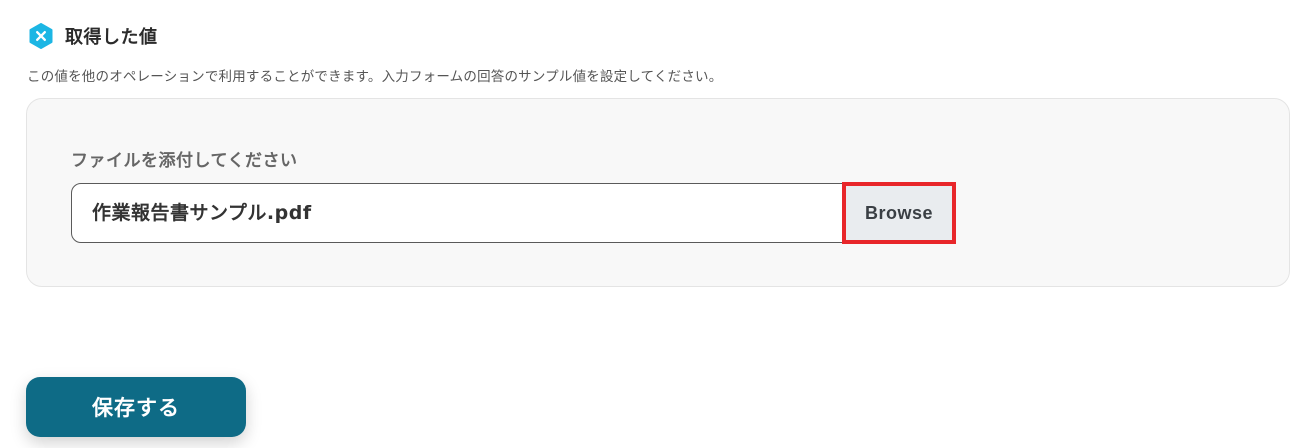  I want to click on file-input: 作業報告書サンプル.pdf, so click(511, 213).